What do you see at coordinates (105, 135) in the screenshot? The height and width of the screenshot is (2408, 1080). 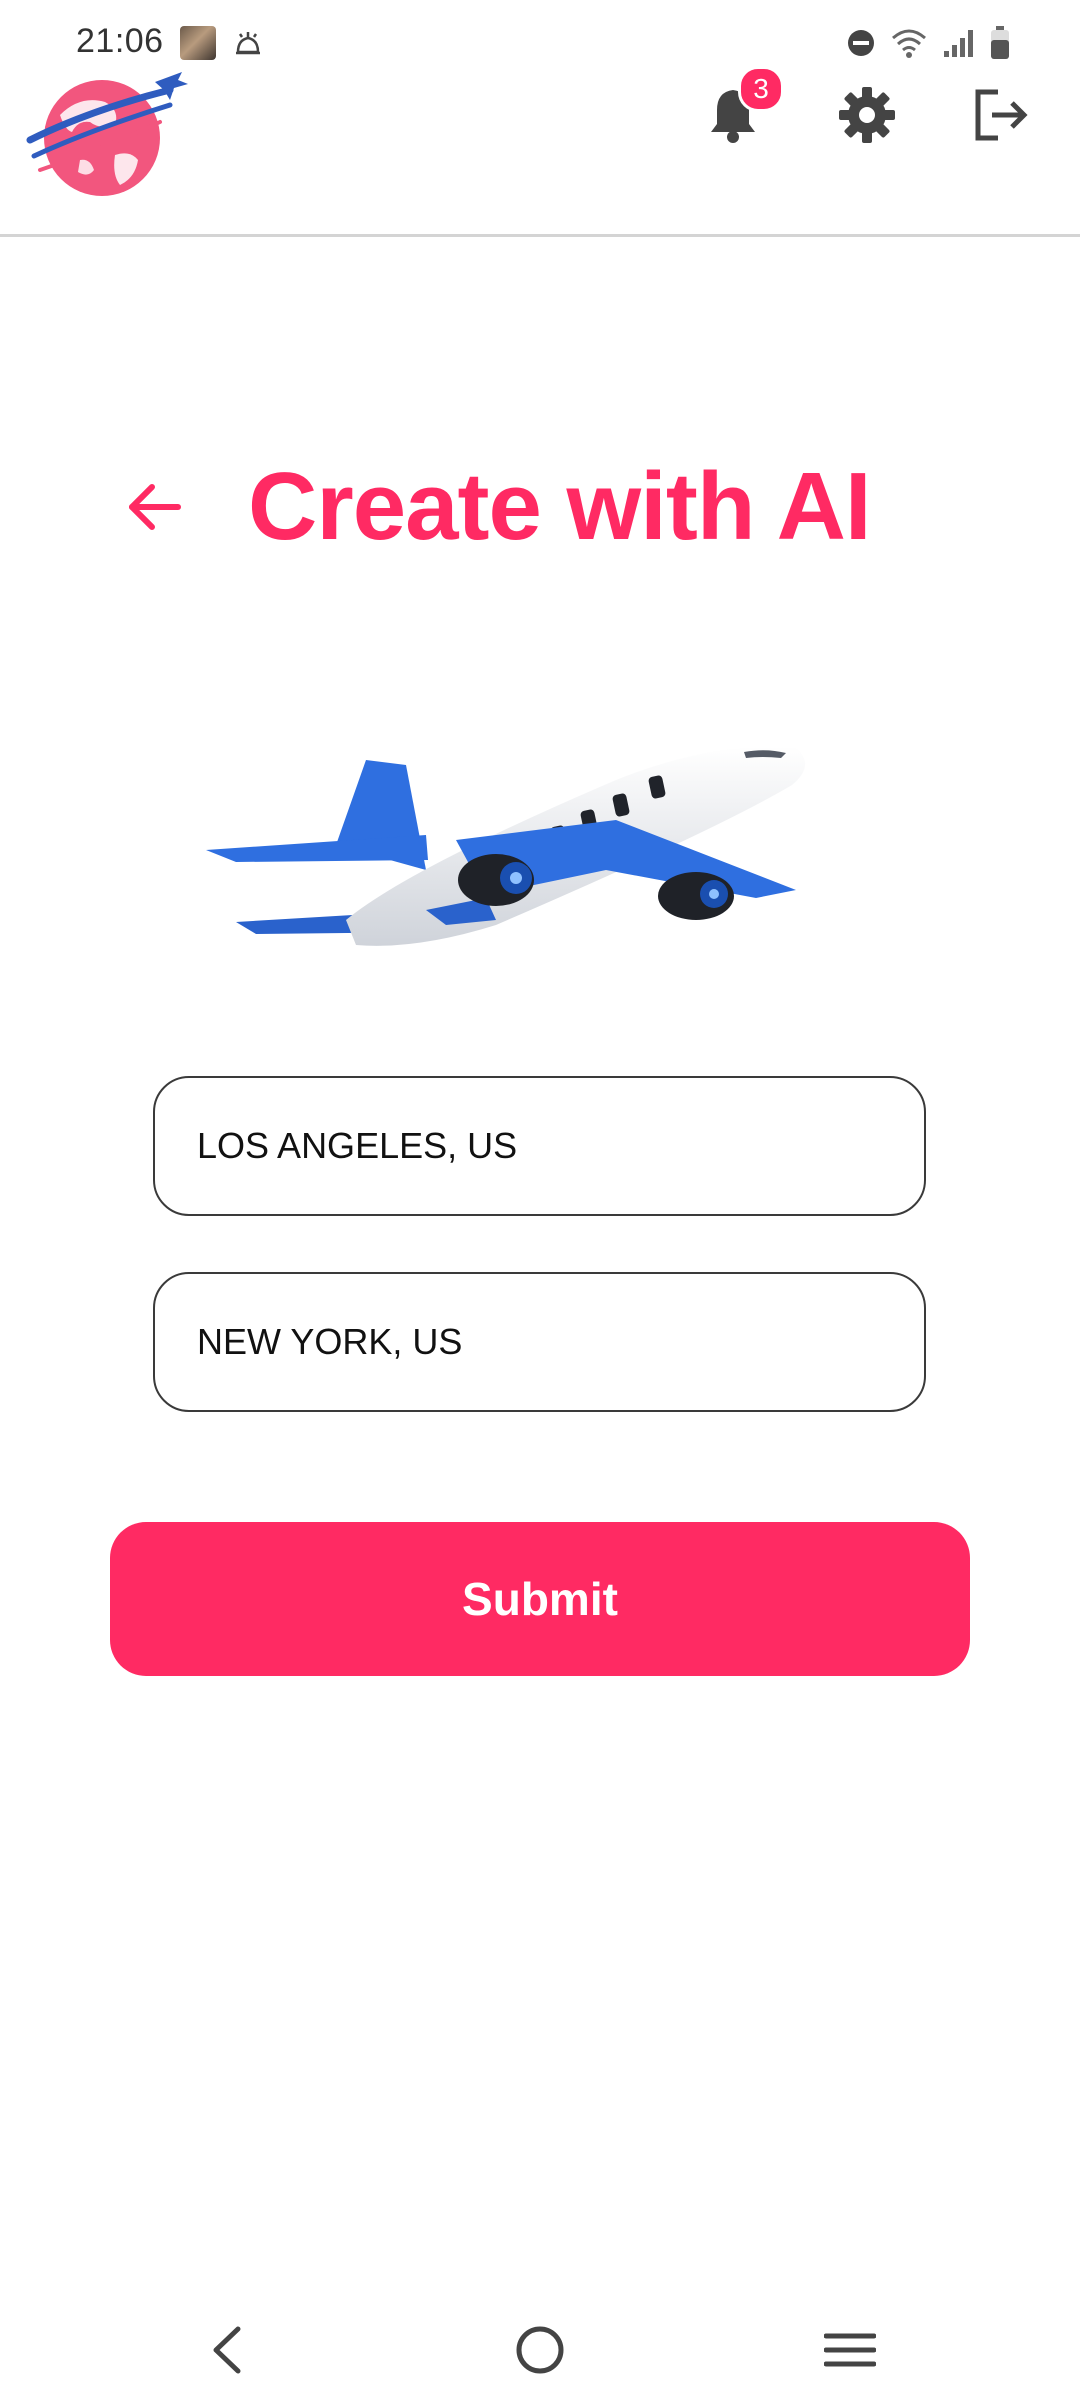 I see `globe-airplane-logo` at bounding box center [105, 135].